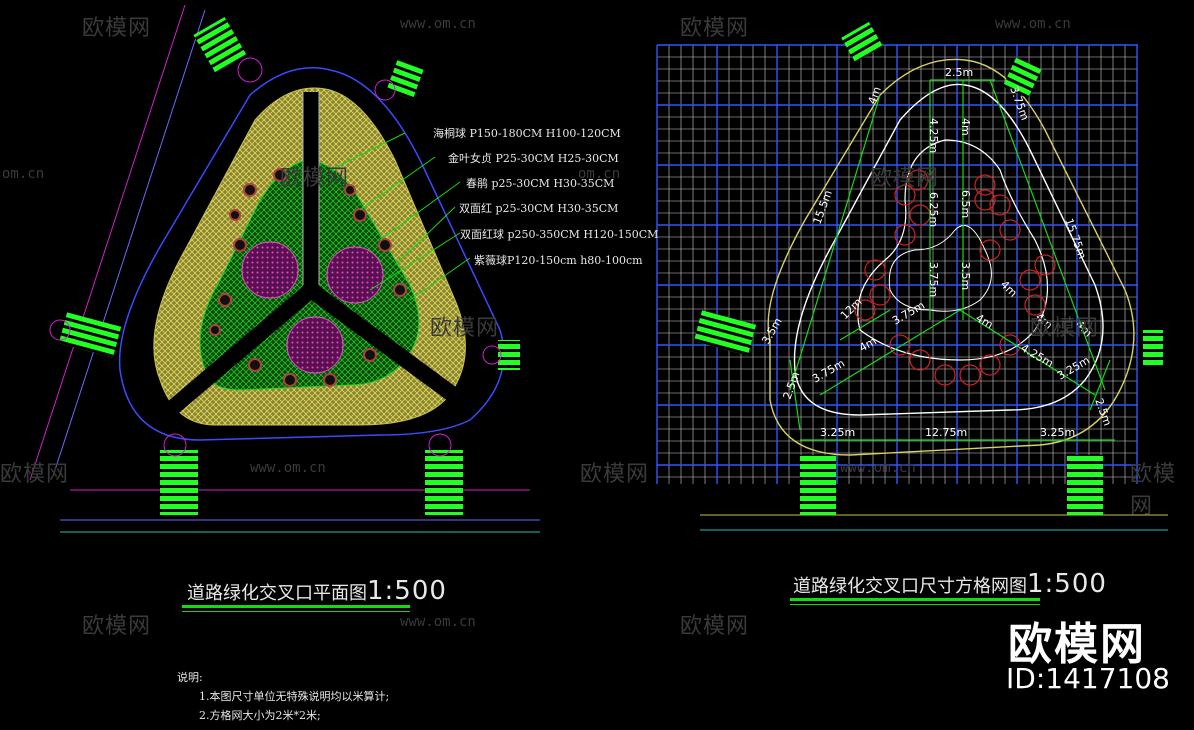  I want to click on legend-item: 双面红球 p250-350CM H120-150CM, so click(559, 234).